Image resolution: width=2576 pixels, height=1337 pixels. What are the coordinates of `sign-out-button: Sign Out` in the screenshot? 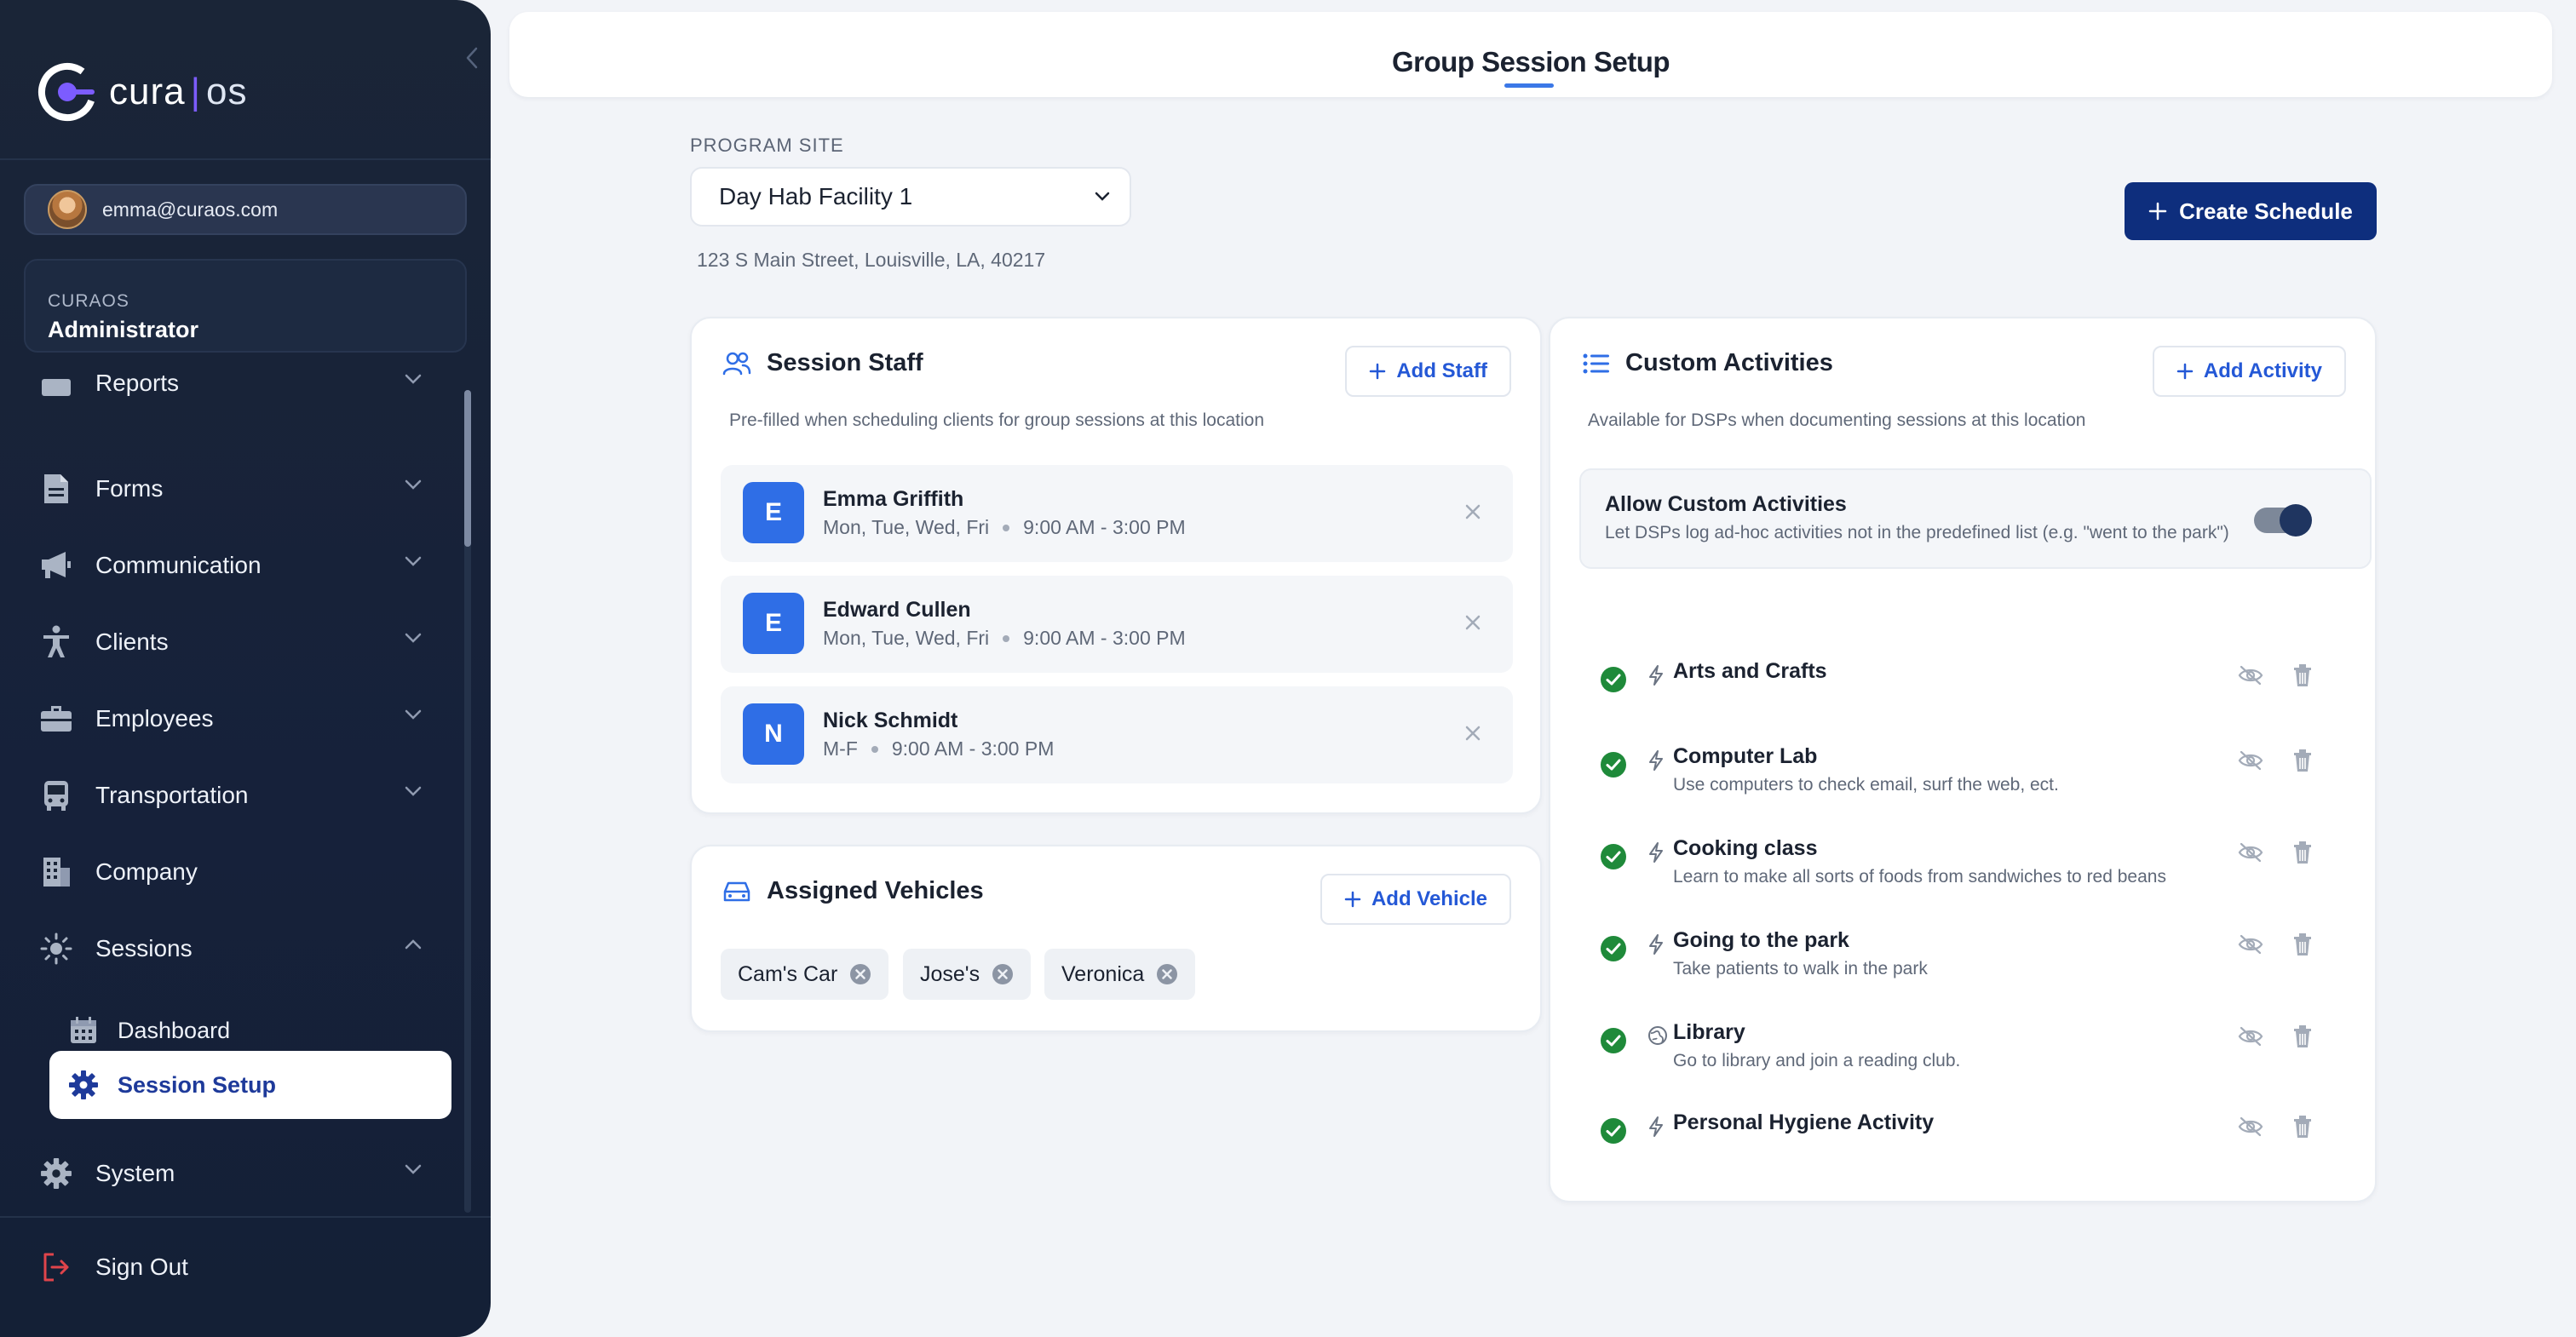 It's located at (114, 1267).